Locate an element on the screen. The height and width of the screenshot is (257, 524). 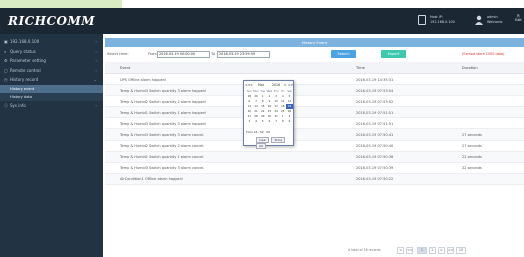
column-header-duration: Duration is located at coordinates (470, 68).